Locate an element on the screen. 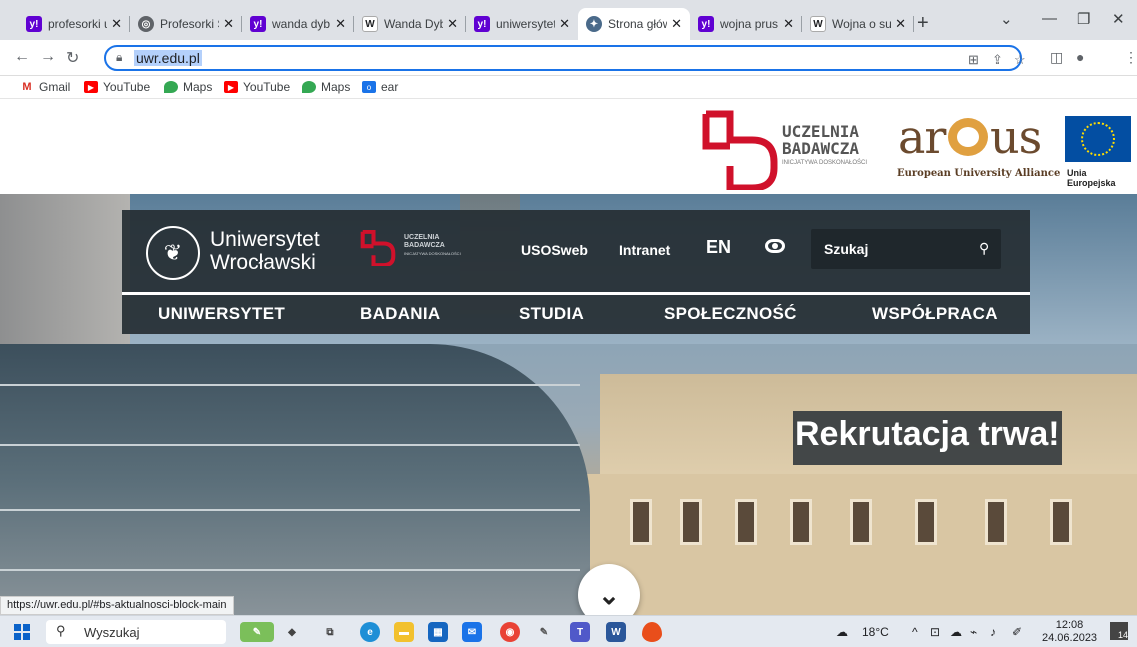 The image size is (1137, 647). browser-tab: W Wanda Dyb ✕ is located at coordinates (410, 24).